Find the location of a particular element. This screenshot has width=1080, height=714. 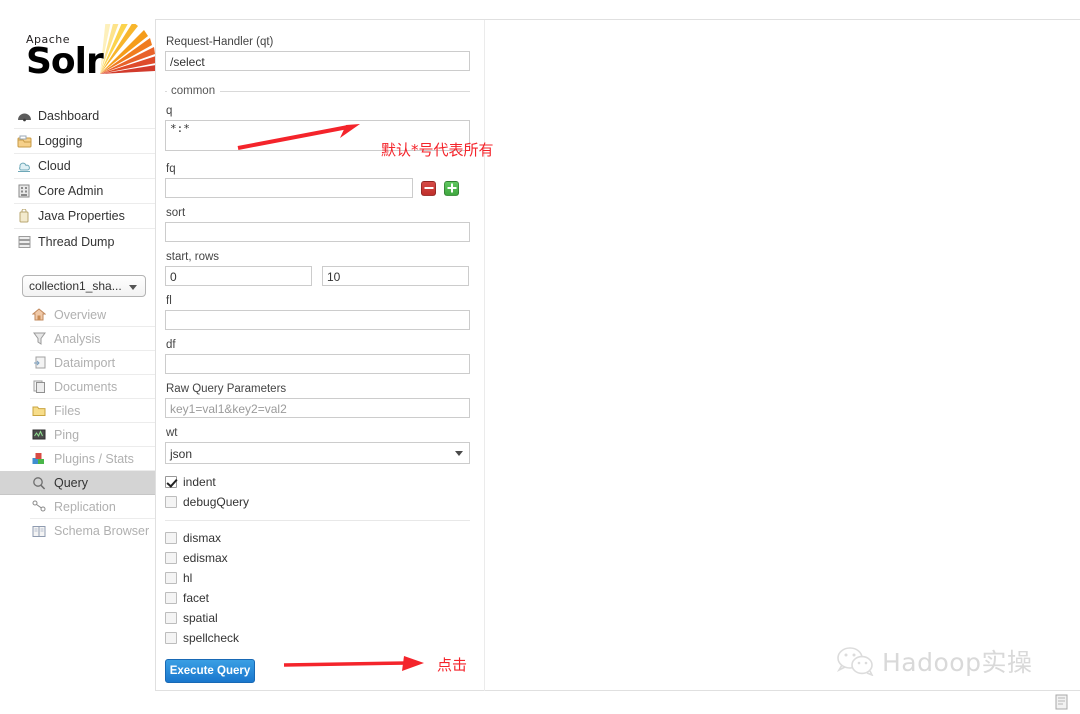

thread-dump-icon is located at coordinates (24, 242).